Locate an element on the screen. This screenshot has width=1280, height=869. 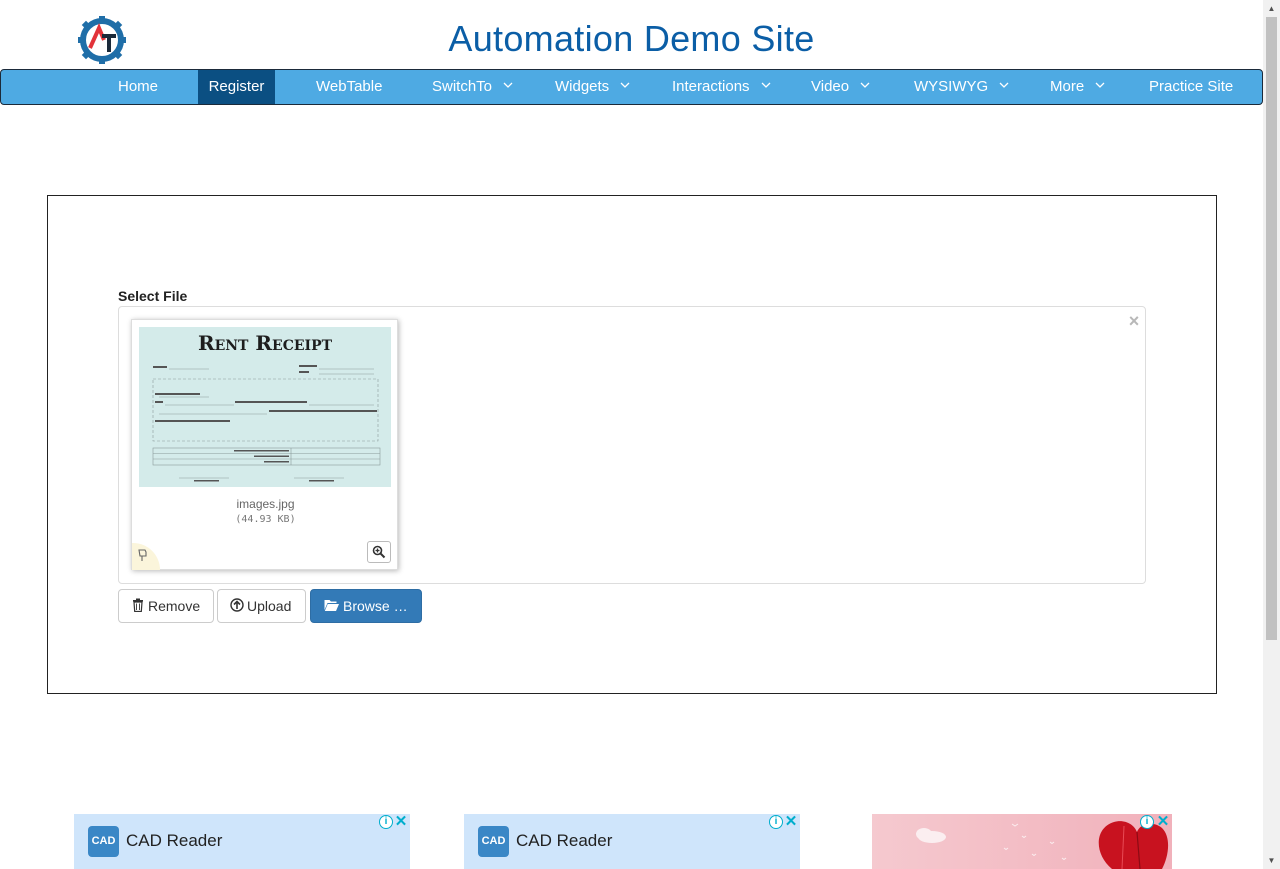
zoom-in-icon is located at coordinates (379, 552).